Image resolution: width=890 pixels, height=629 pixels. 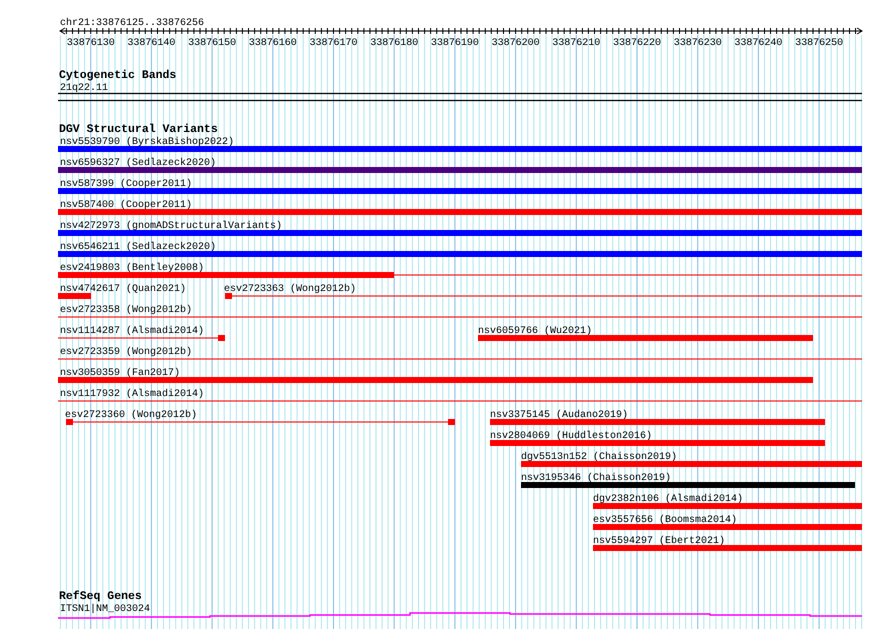 What do you see at coordinates (394, 43) in the screenshot?
I see `ruler-tick-label: 33876180` at bounding box center [394, 43].